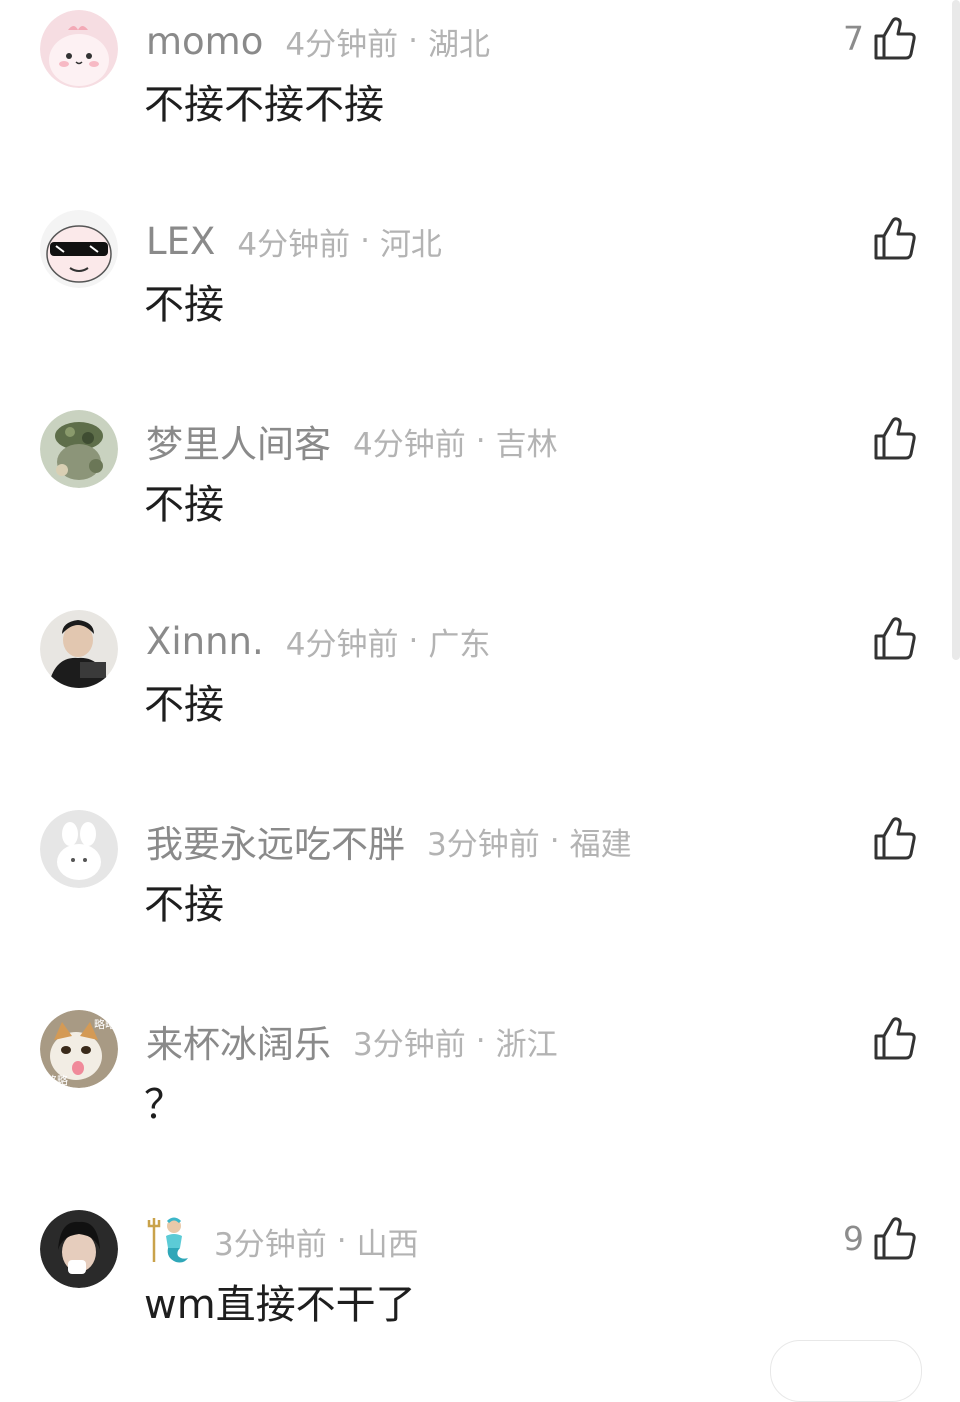 This screenshot has width=960, height=1402. Describe the element at coordinates (459, 644) in the screenshot. I see `region-label: 广东` at that location.